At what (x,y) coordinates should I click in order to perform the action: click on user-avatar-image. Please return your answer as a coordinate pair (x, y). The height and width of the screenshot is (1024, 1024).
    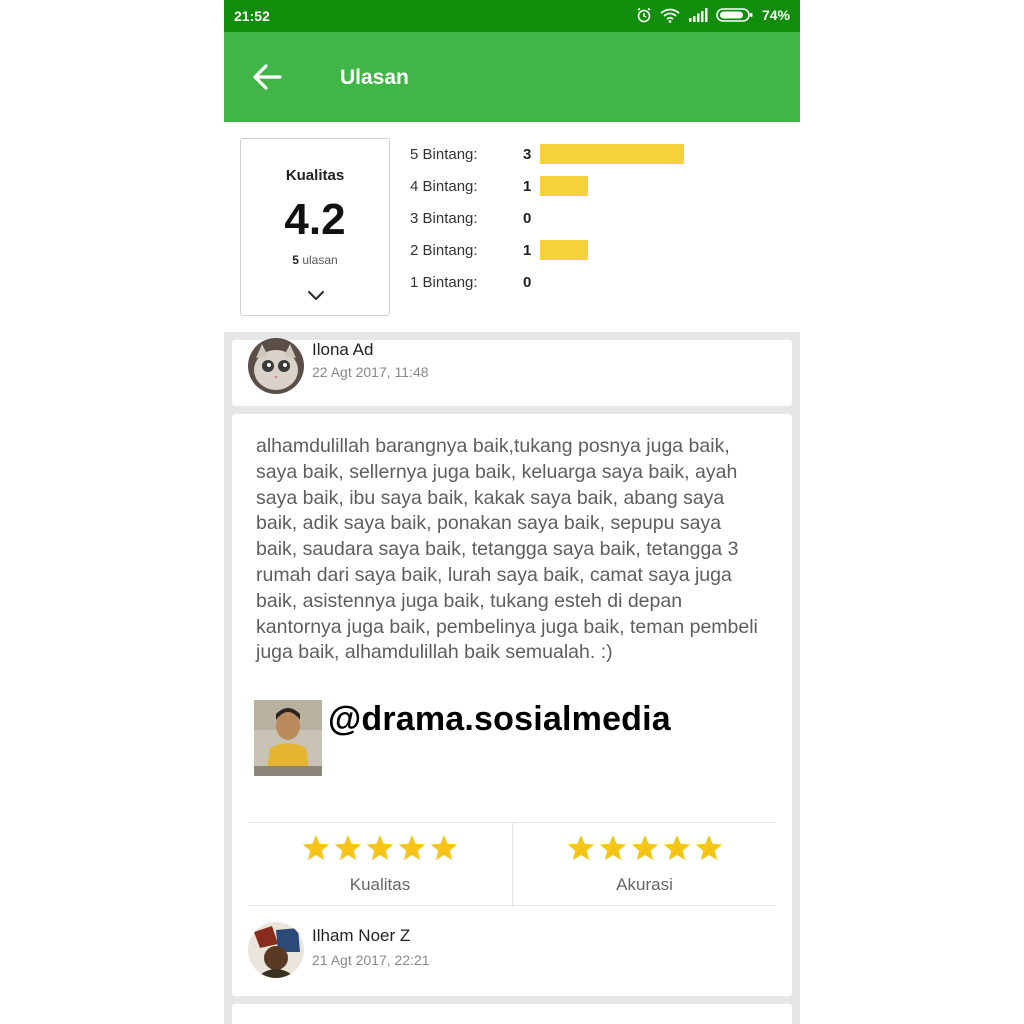
    Looking at the image, I should click on (276, 950).